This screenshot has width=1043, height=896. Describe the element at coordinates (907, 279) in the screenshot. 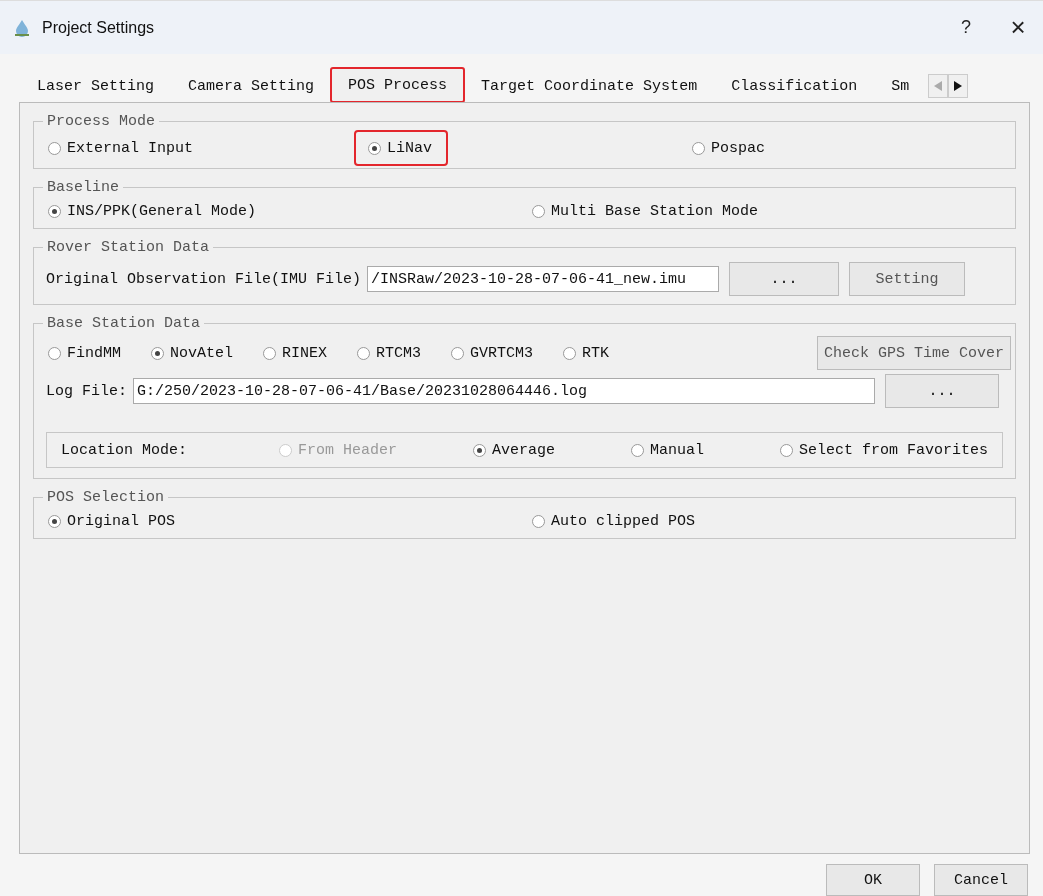

I see `setting-button: Setting` at that location.